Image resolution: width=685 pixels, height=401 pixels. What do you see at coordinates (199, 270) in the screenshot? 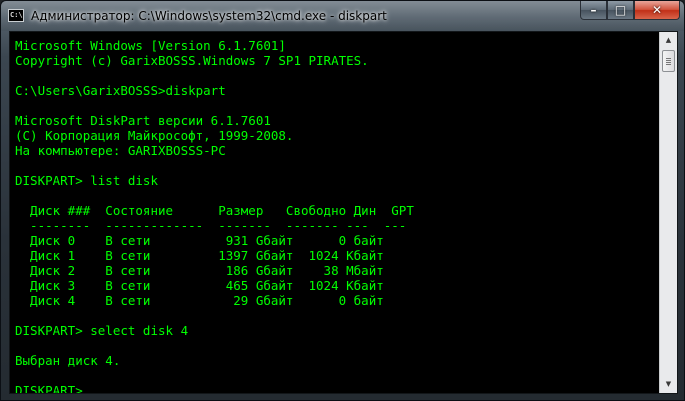
I see `console-line: Диск 2 В сети 186 Gбайт 38 Mбайт` at bounding box center [199, 270].